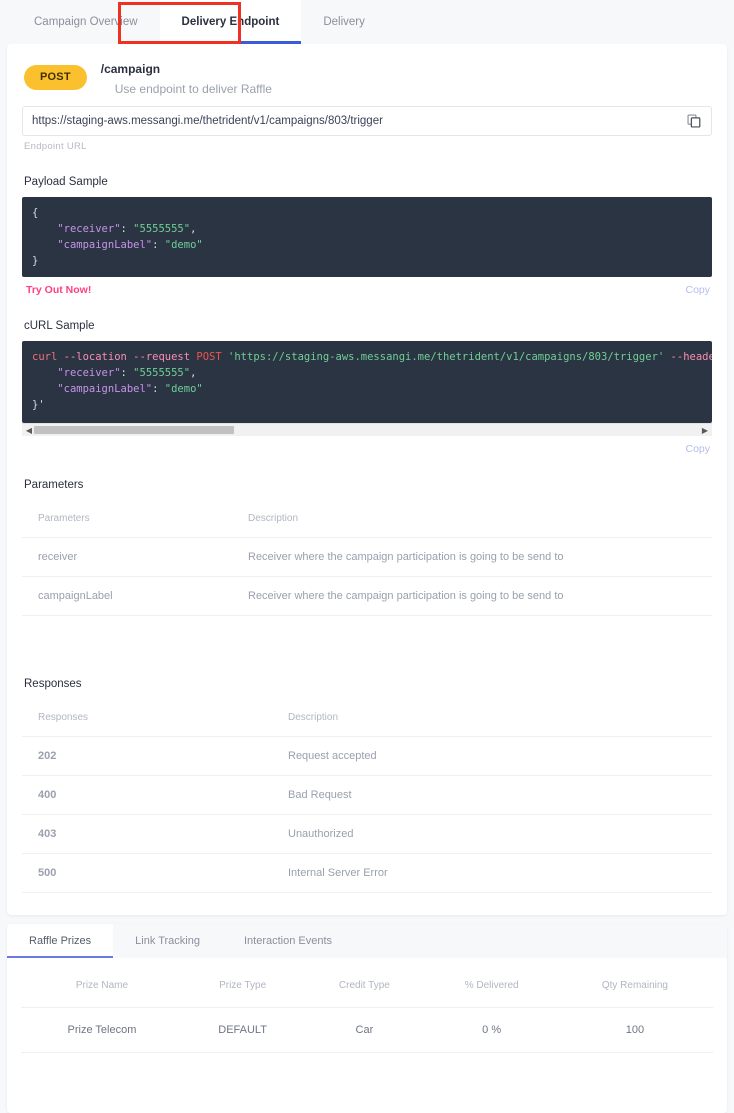 This screenshot has width=734, height=1113. Describe the element at coordinates (147, 795) in the screenshot. I see `response-code: 400` at that location.